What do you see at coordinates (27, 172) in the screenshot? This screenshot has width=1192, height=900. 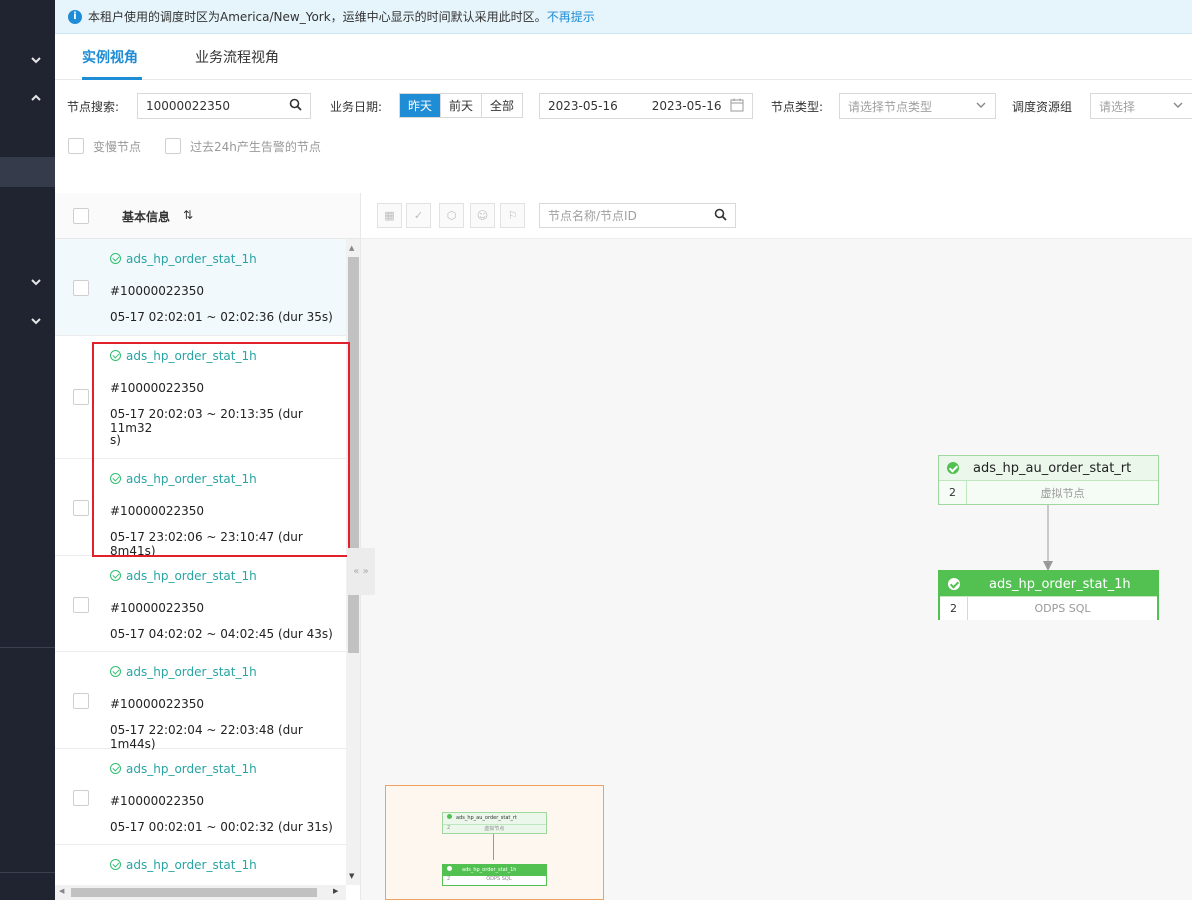 I see `sidebar-item-active` at bounding box center [27, 172].